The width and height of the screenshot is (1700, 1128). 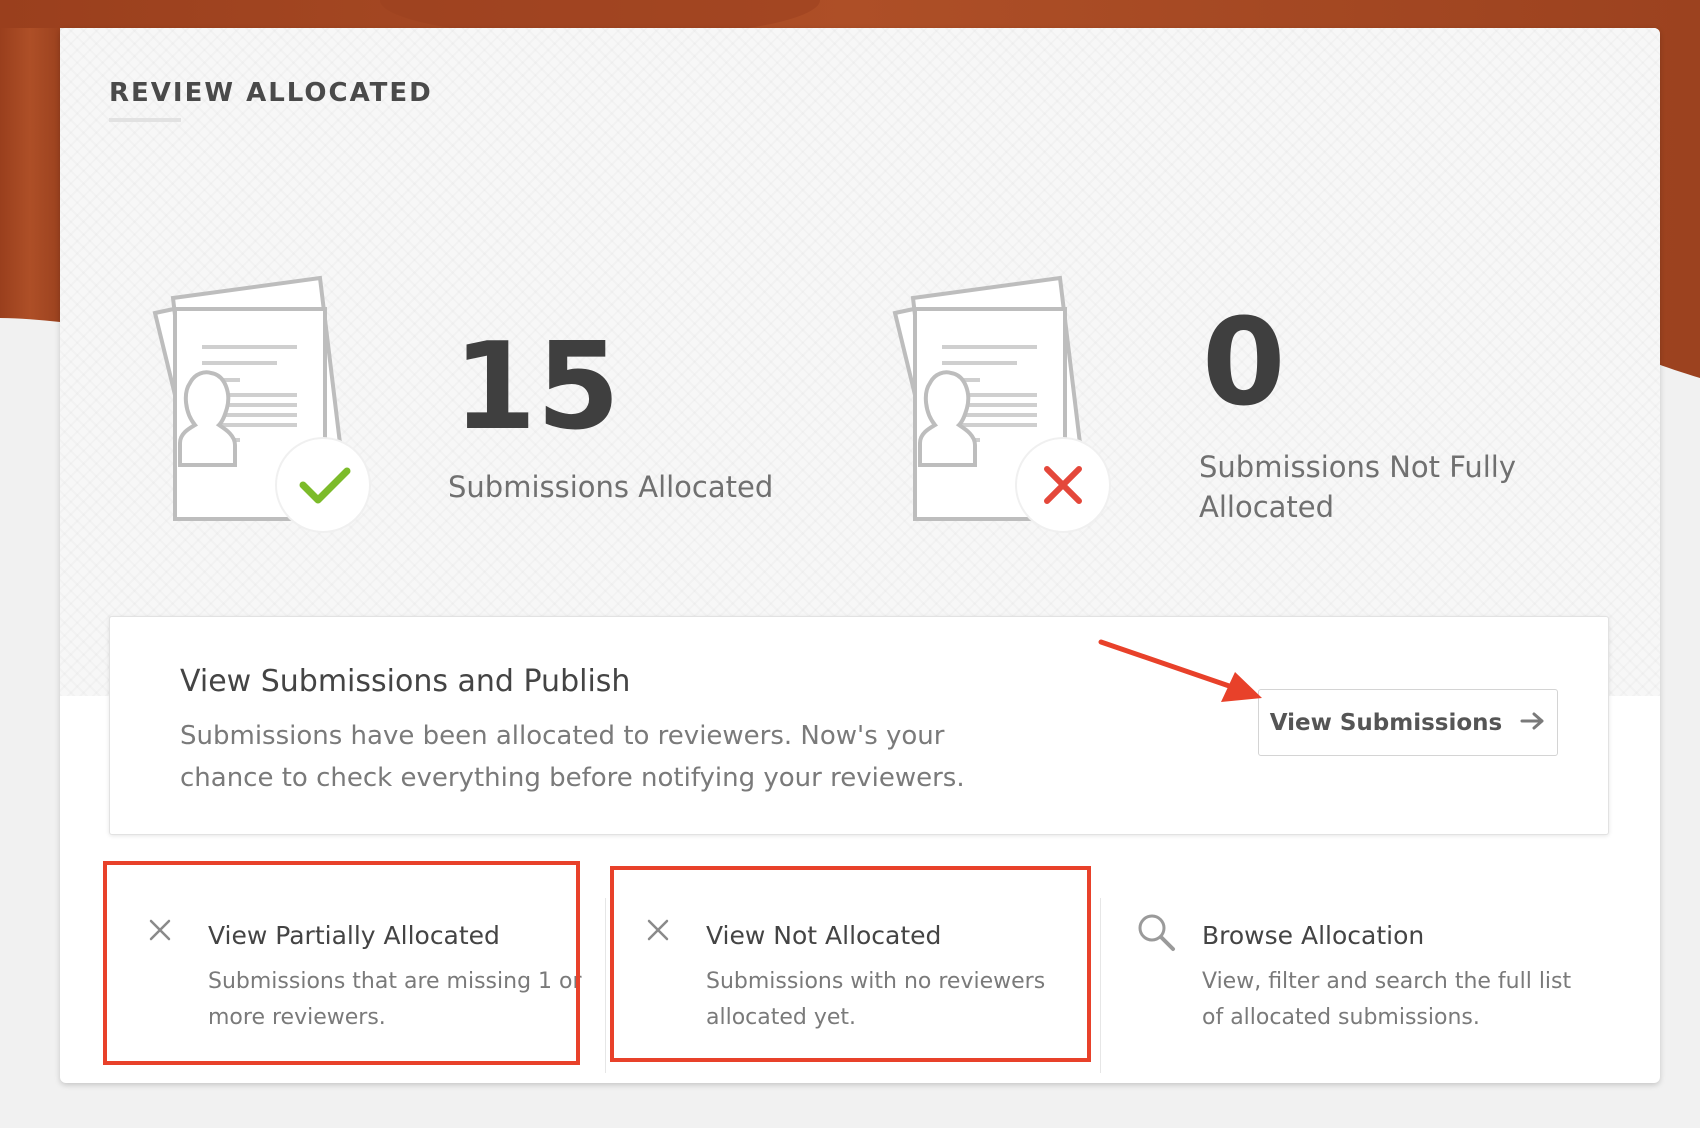 What do you see at coordinates (536, 387) in the screenshot?
I see `allocated-count: 15` at bounding box center [536, 387].